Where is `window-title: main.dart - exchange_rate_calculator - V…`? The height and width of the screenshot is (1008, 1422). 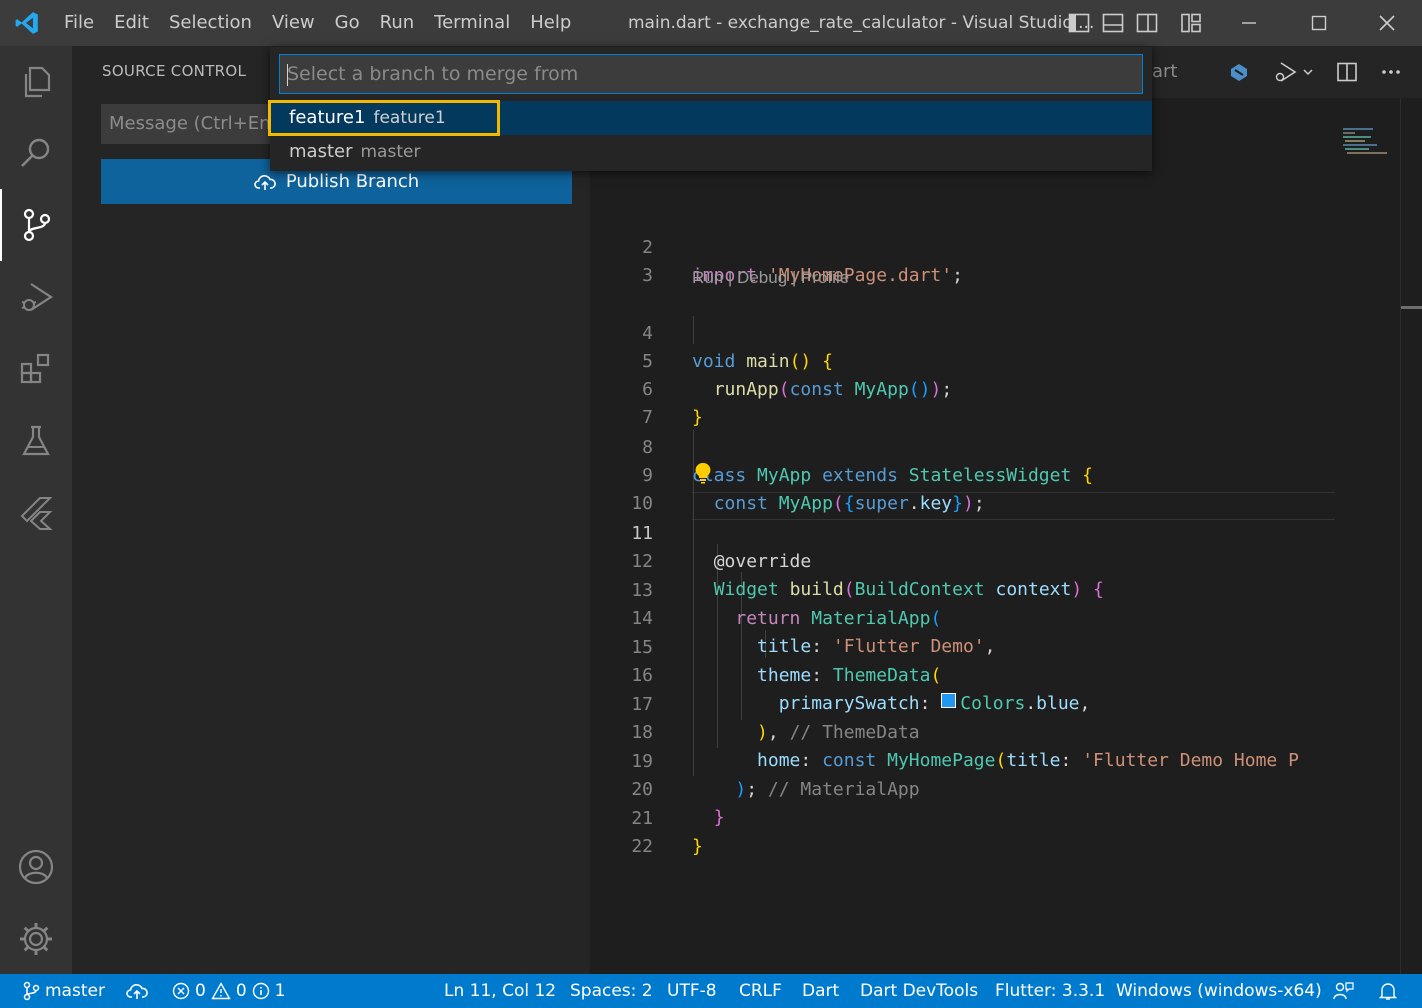 window-title: main.dart - exchange_rate_calculator - V… is located at coordinates (861, 23).